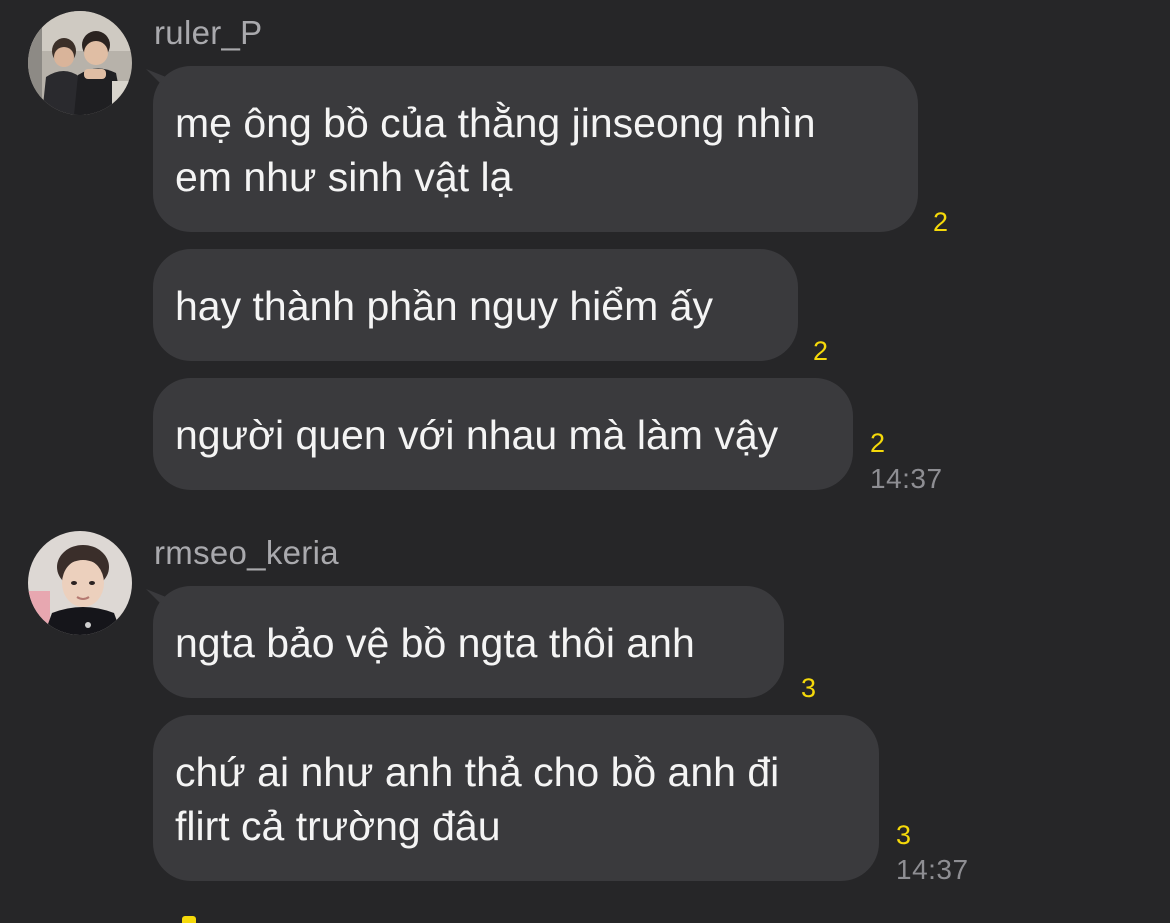 The image size is (1170, 923). Describe the element at coordinates (435, 643) in the screenshot. I see `message-text-line: ngta bảo vệ bồ ngta thôi anh` at that location.